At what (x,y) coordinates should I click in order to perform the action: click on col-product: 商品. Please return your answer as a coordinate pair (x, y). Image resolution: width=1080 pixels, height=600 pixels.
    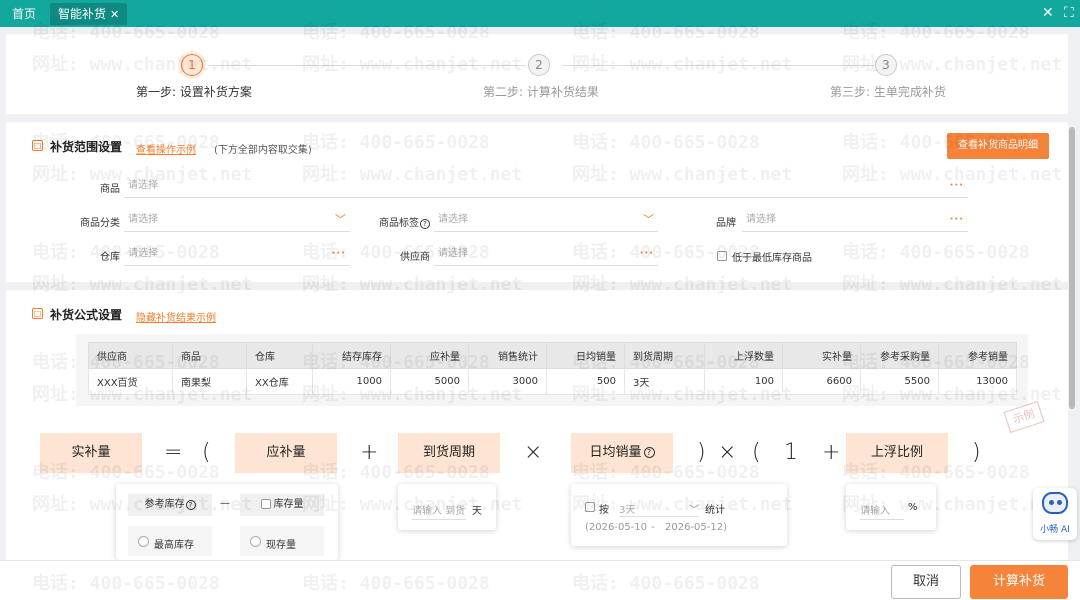
    Looking at the image, I should click on (209, 355).